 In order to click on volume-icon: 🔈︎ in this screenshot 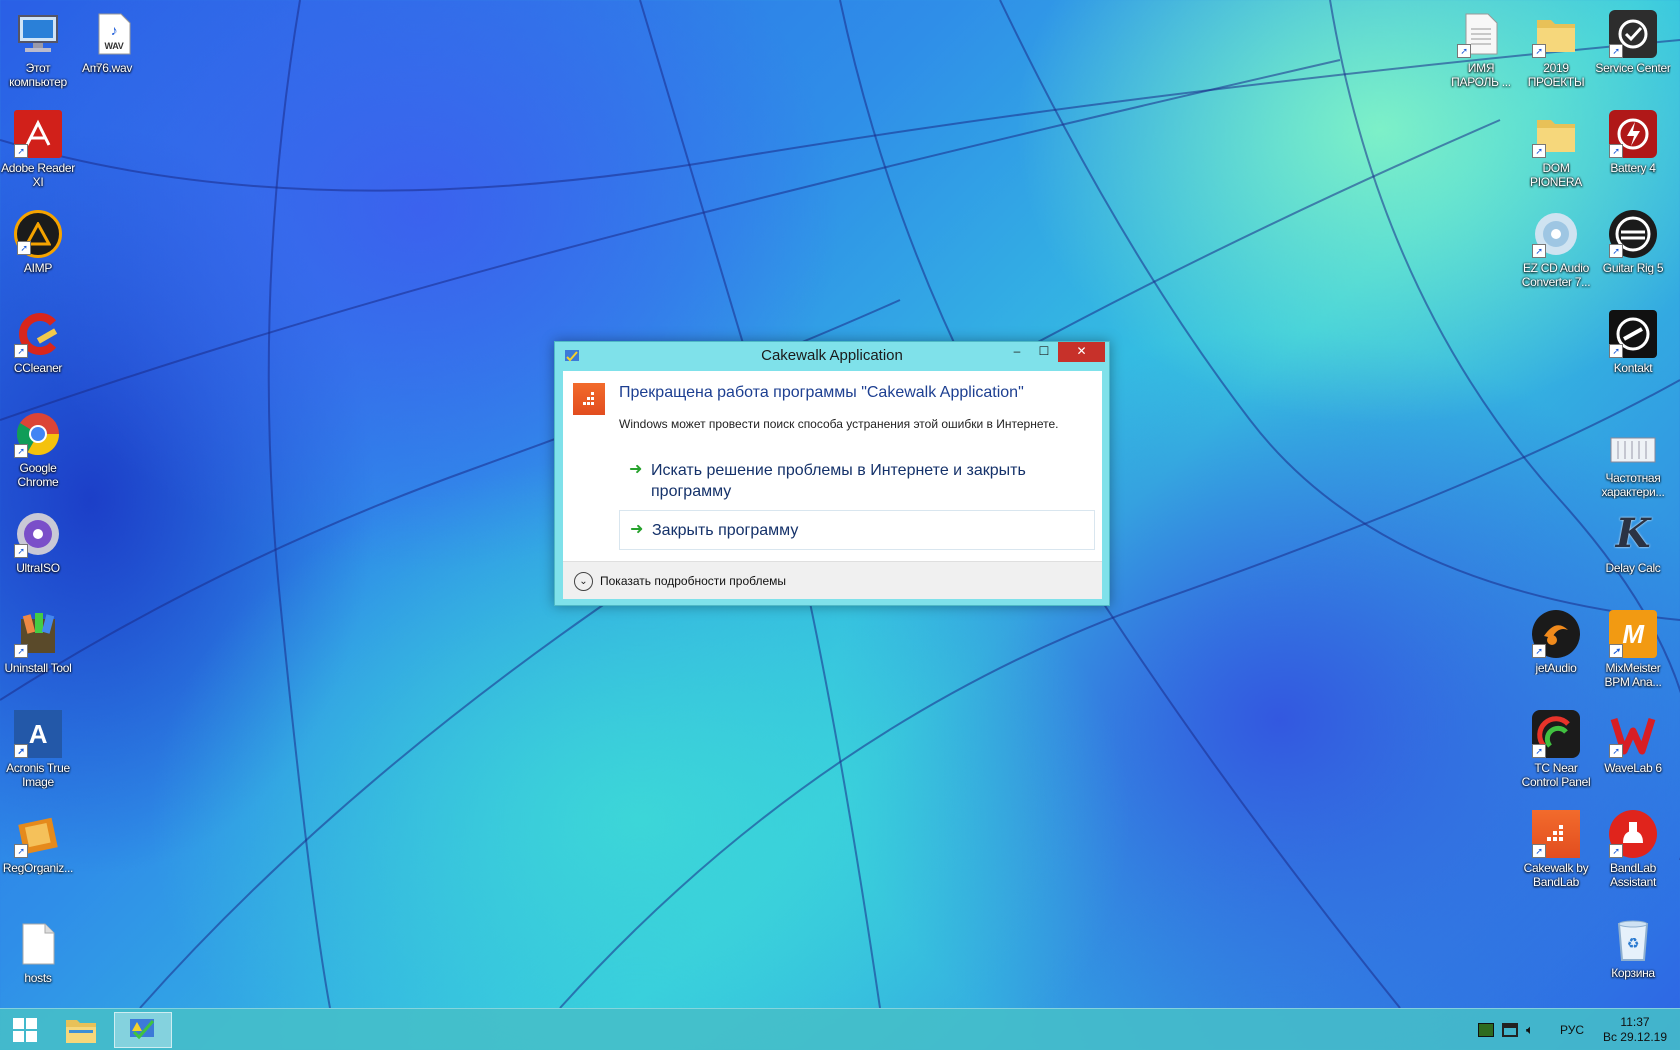, I will do `click(1534, 1030)`.